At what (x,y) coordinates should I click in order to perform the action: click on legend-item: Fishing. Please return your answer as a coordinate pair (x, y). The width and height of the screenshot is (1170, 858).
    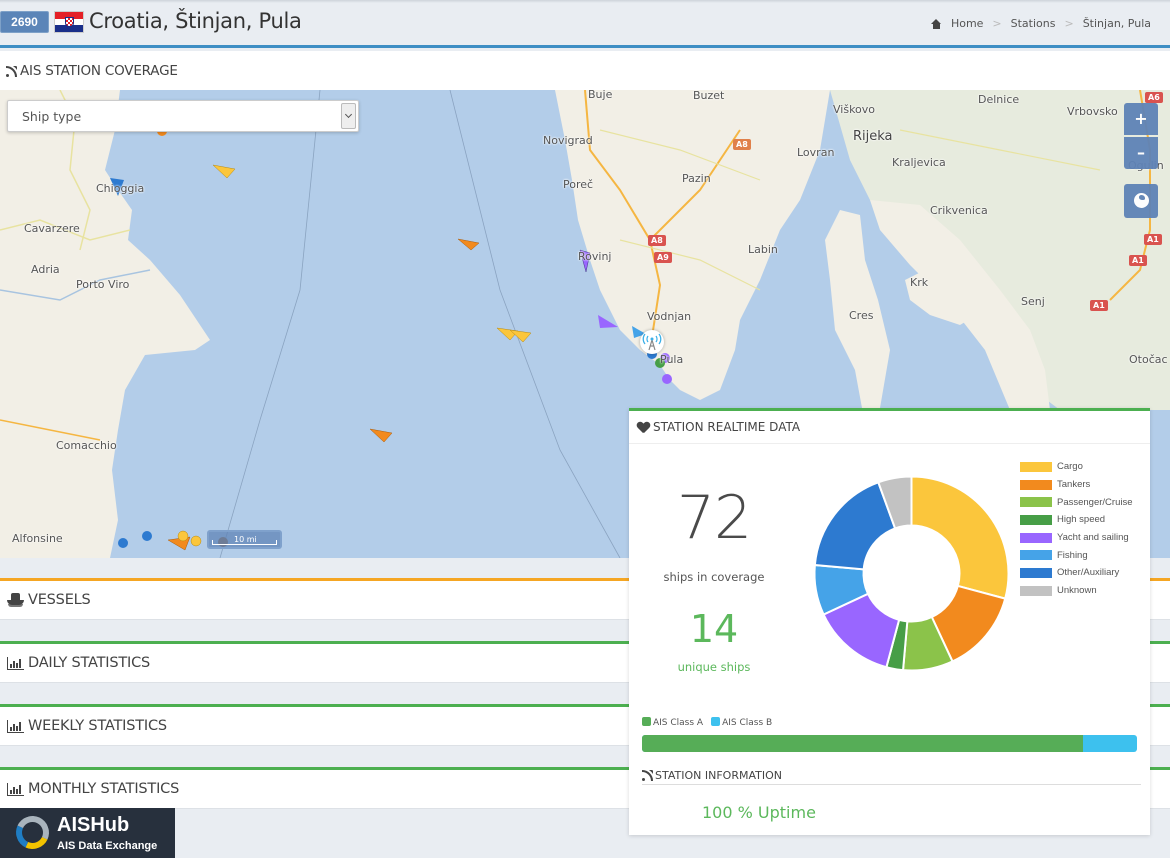
    Looking at the image, I should click on (1076, 555).